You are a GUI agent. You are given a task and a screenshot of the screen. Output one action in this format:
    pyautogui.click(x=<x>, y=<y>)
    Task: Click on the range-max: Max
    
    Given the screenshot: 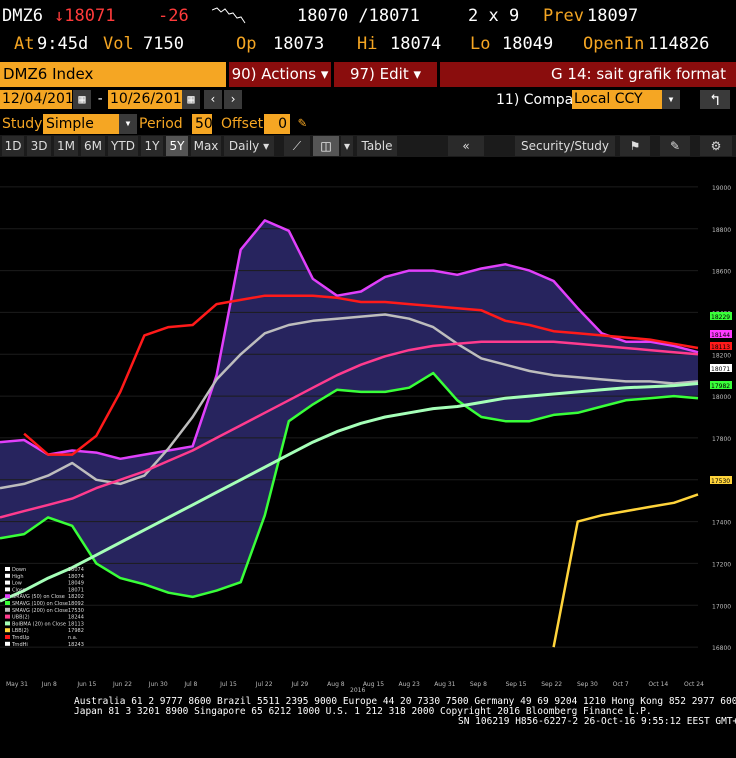 What is the action you would take?
    pyautogui.click(x=206, y=146)
    